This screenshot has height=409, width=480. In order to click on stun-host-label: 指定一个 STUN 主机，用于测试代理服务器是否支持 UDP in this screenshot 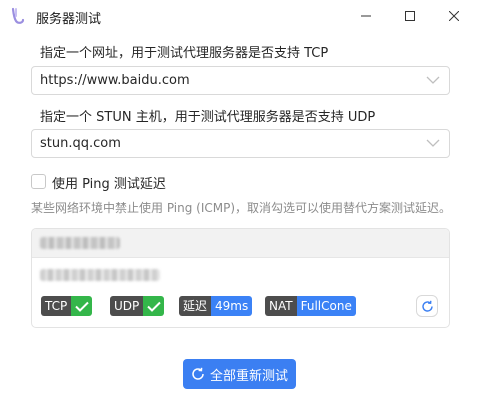, I will do `click(208, 117)`.